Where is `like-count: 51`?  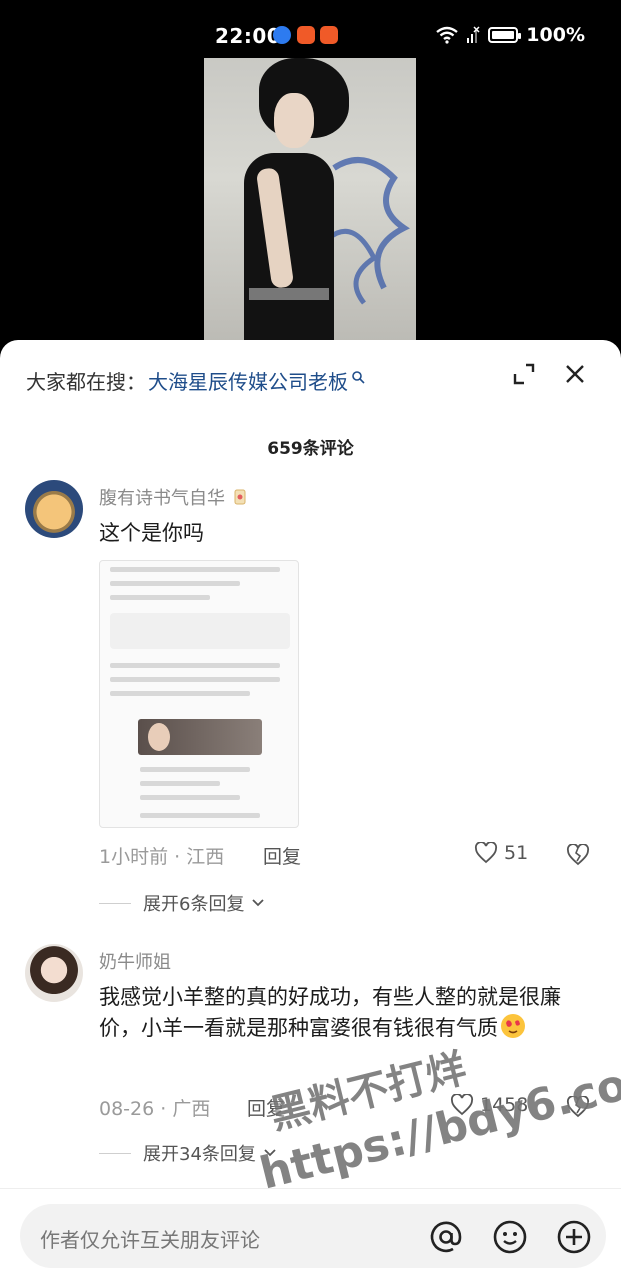
like-count: 51 is located at coordinates (516, 853).